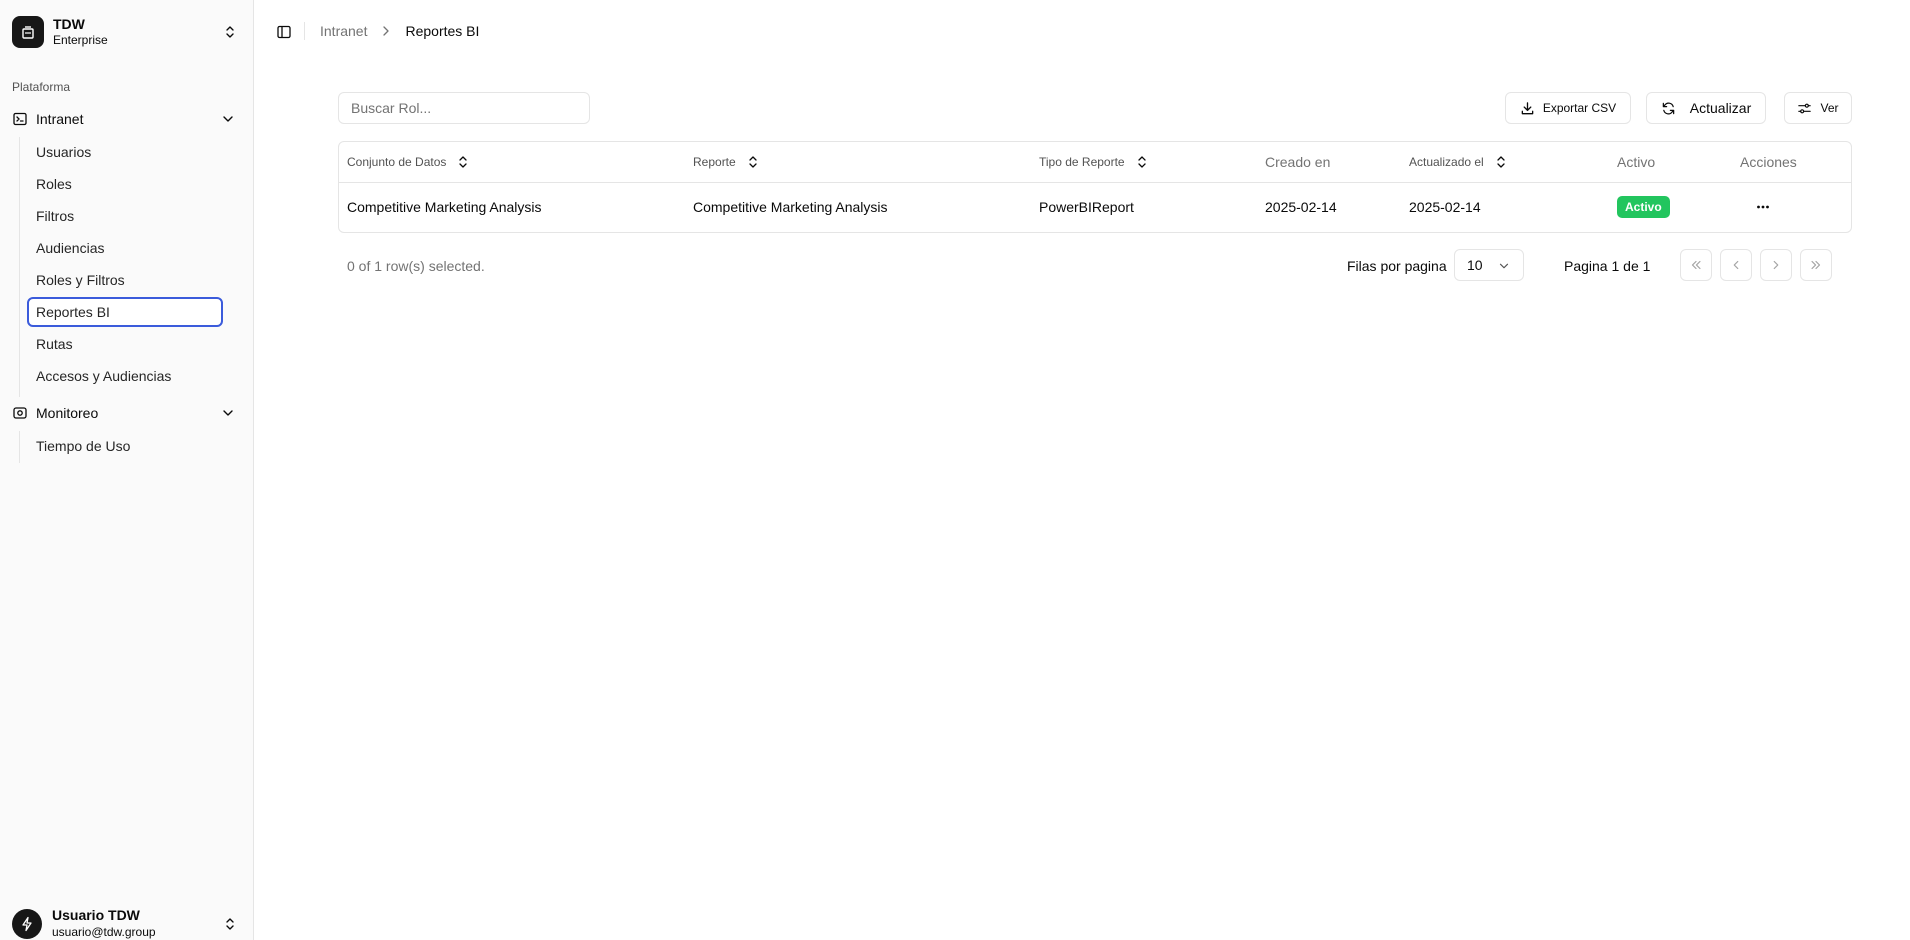 Image resolution: width=1910 pixels, height=940 pixels. Describe the element at coordinates (1527, 107) in the screenshot. I see `download-icon` at that location.